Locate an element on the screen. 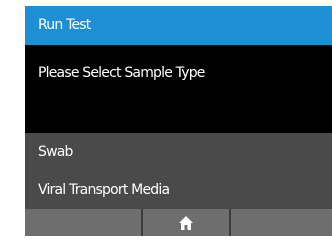  option-viral-transport-media: Viral Transport Media is located at coordinates (178, 190).